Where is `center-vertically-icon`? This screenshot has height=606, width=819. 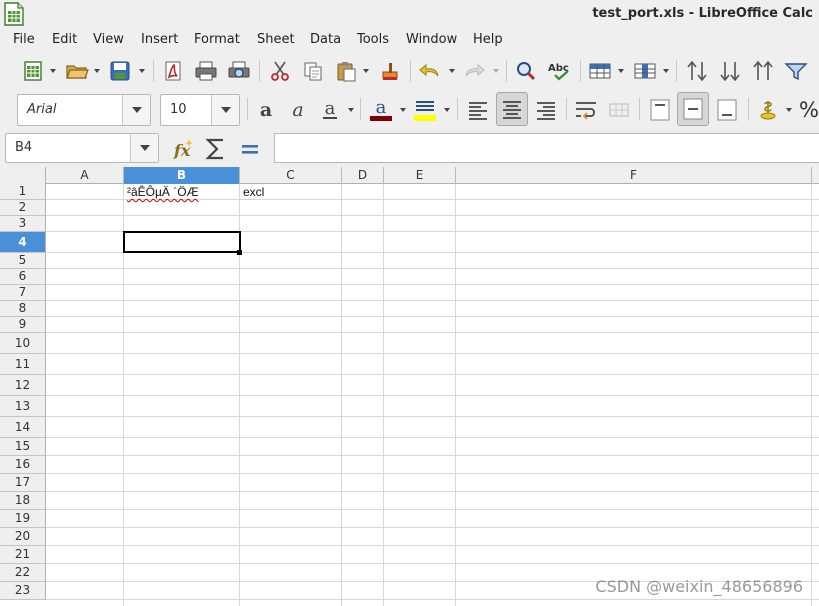 center-vertically-icon is located at coordinates (693, 109).